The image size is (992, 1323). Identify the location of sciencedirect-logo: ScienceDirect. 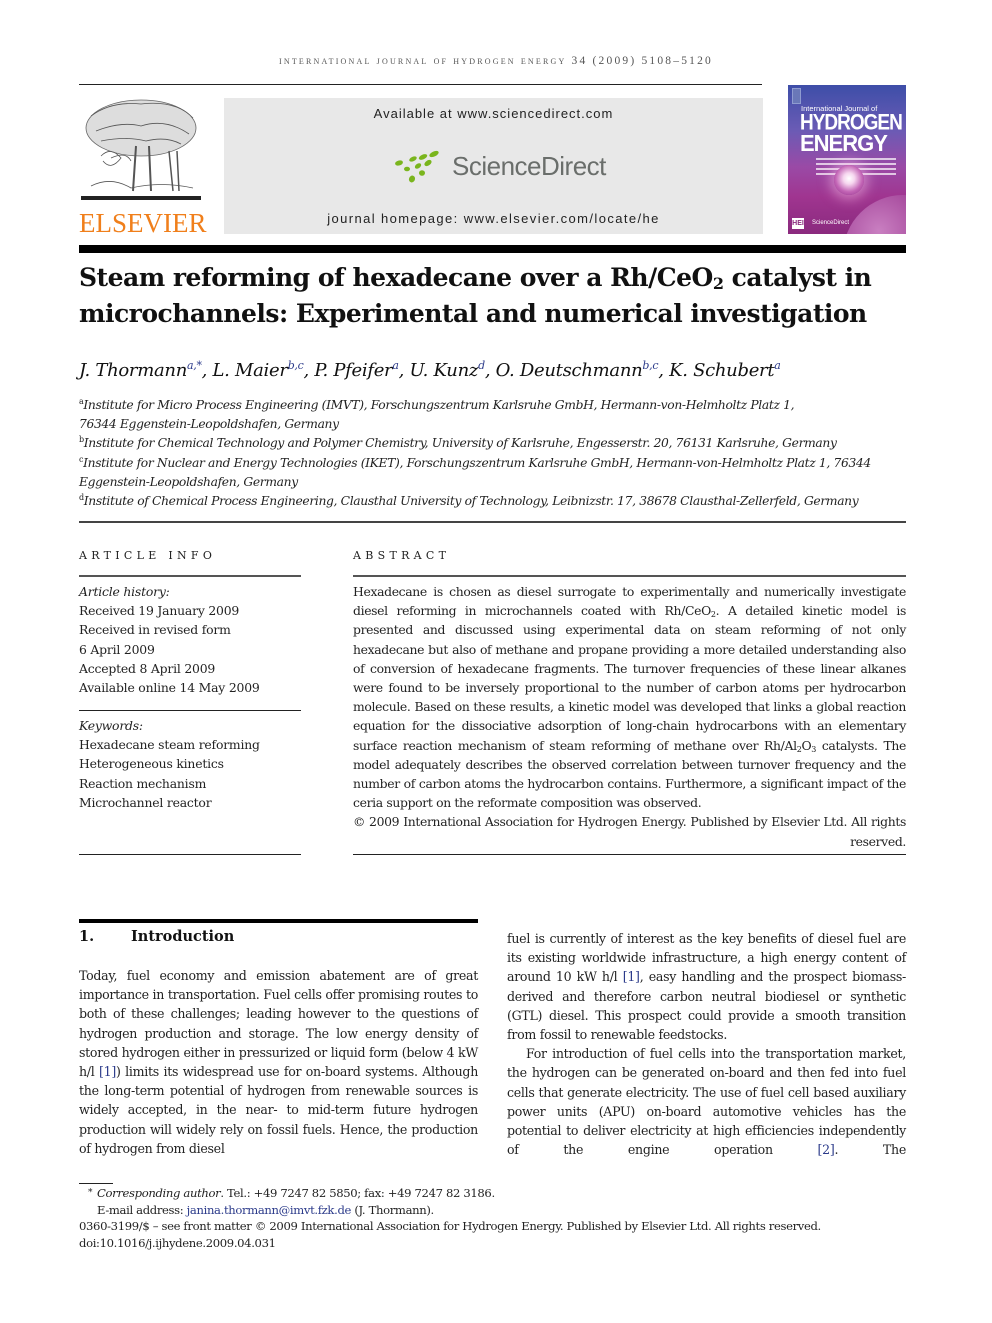
(499, 167).